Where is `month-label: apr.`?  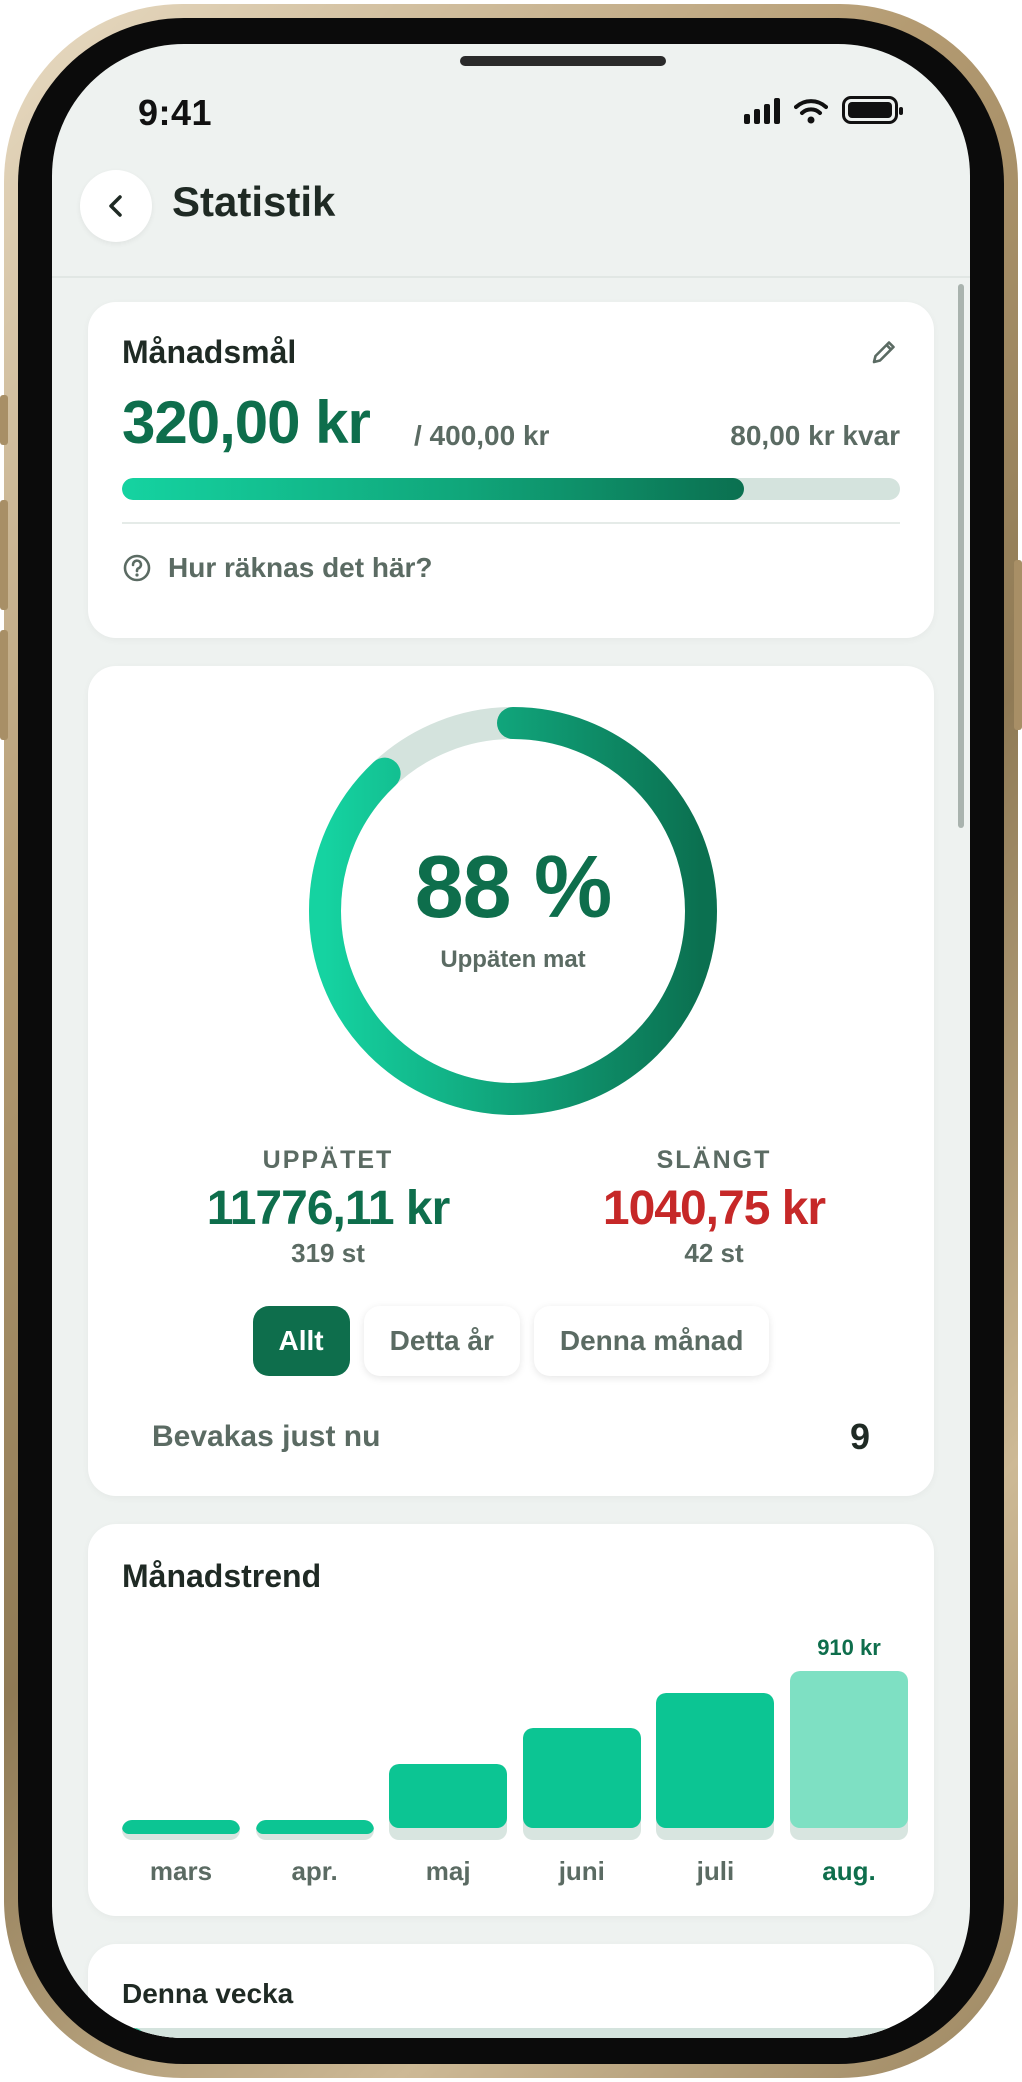 month-label: apr. is located at coordinates (314, 1871).